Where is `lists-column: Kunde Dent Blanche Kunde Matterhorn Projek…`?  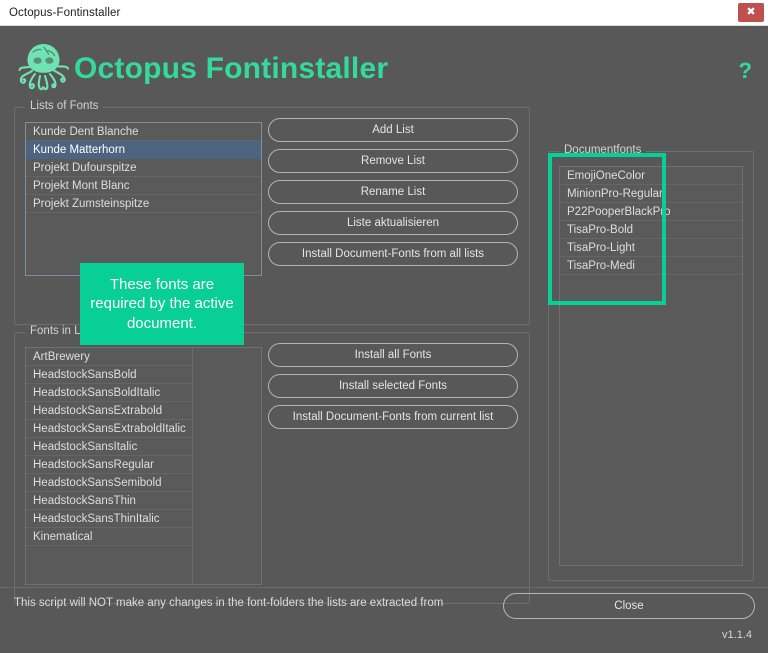
lists-column: Kunde Dent Blanche Kunde Matterhorn Projek… is located at coordinates (143, 199).